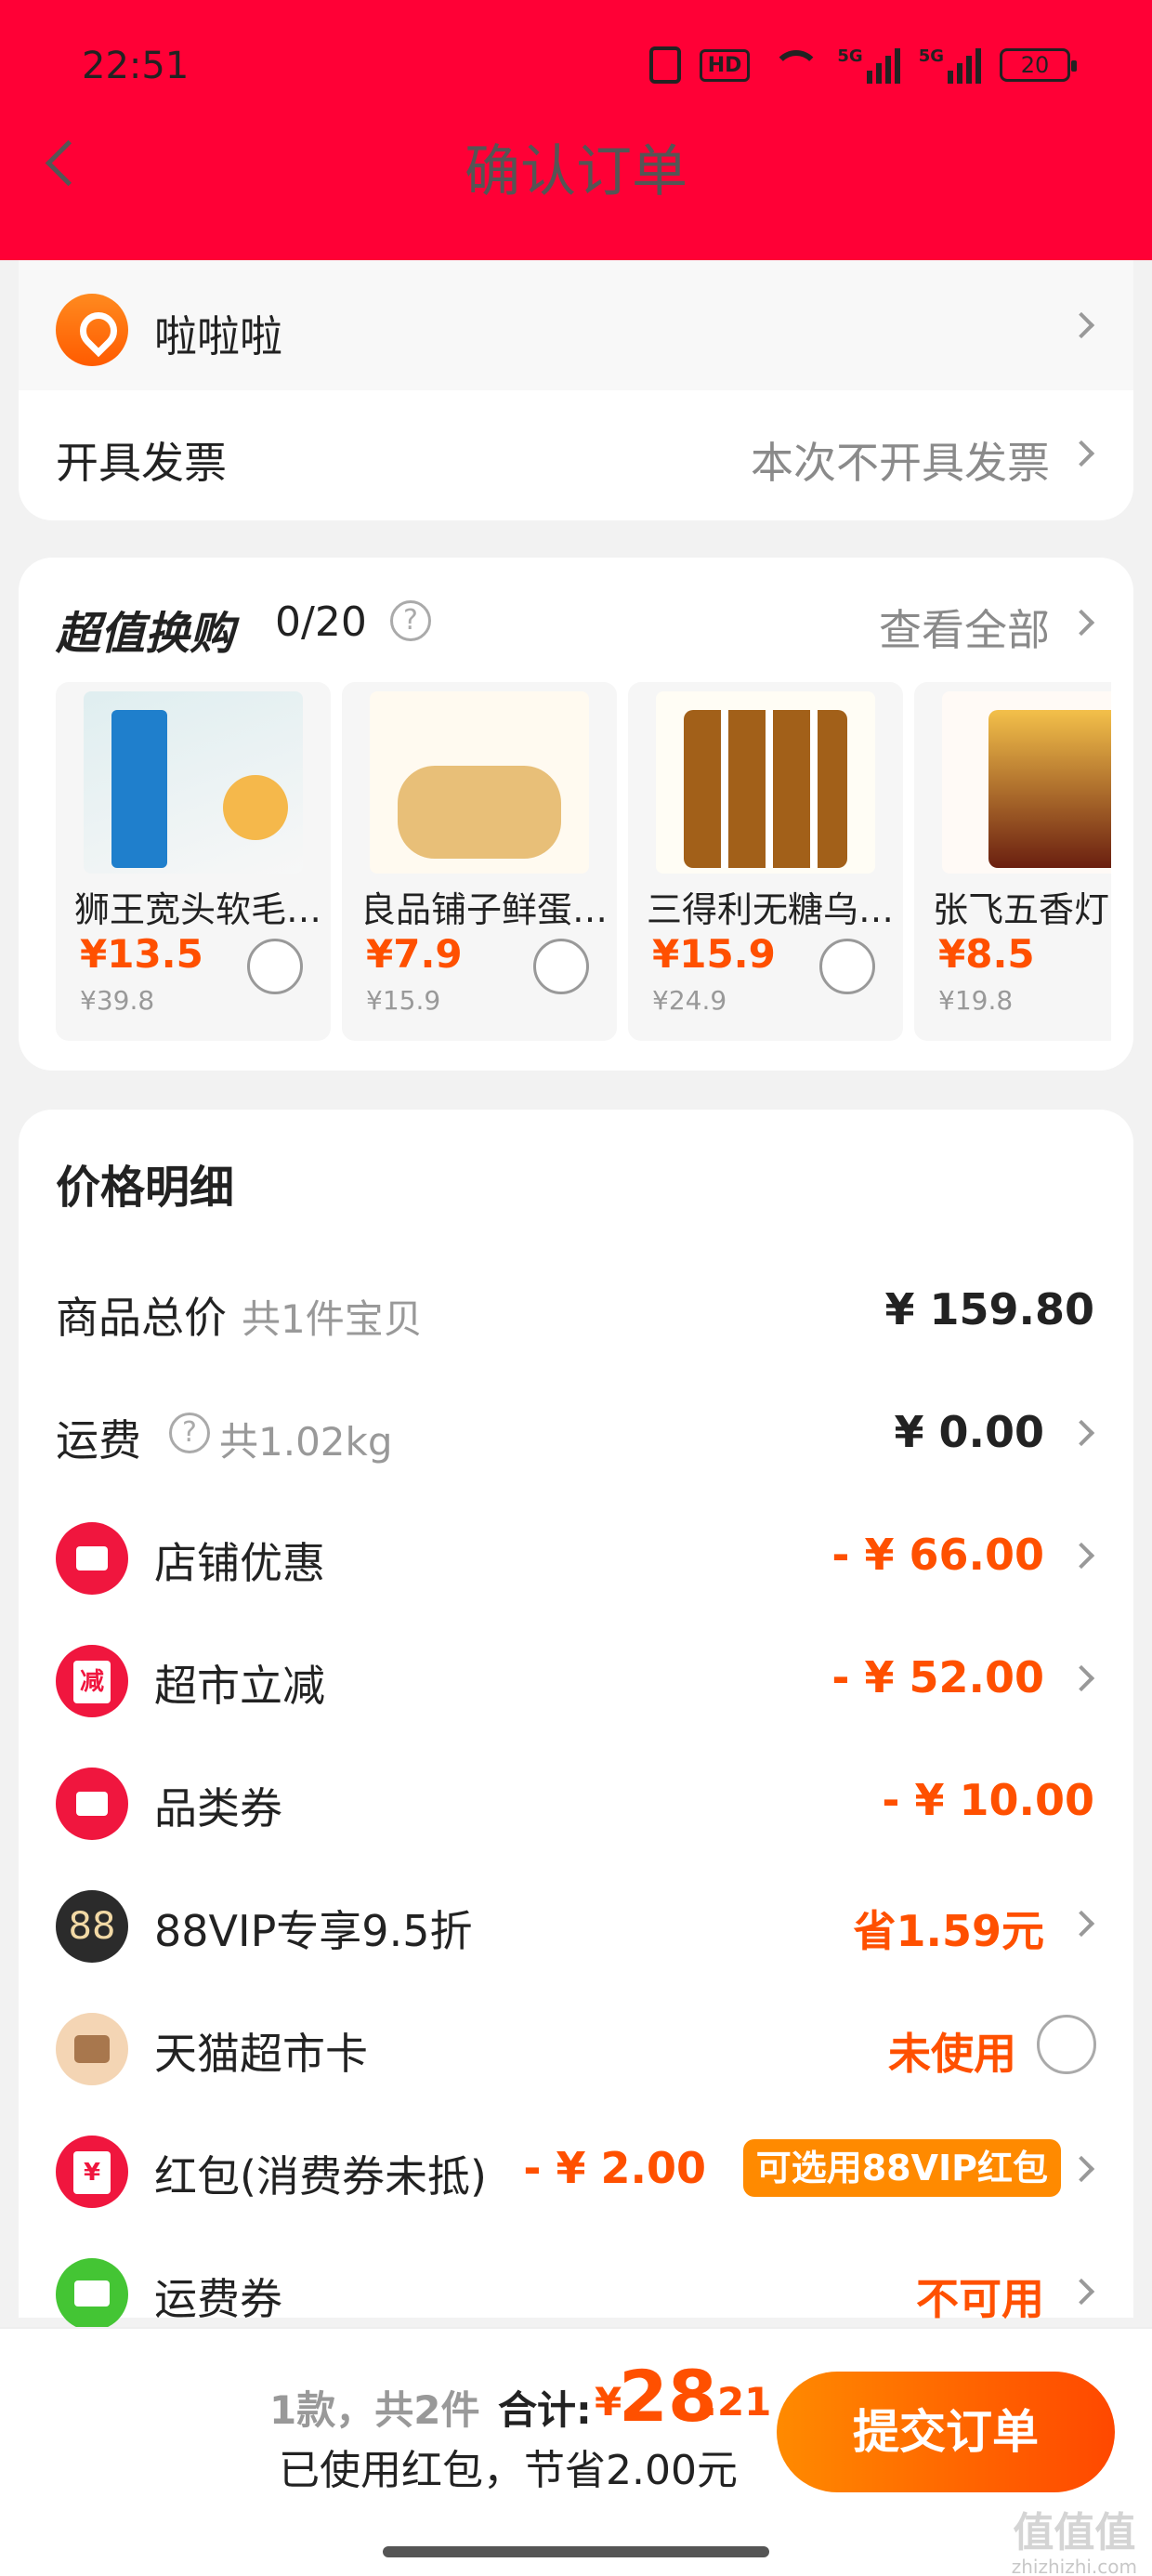 The width and height of the screenshot is (1152, 2576). Describe the element at coordinates (976, 1000) in the screenshot. I see `product-original-price: ¥19.8` at that location.